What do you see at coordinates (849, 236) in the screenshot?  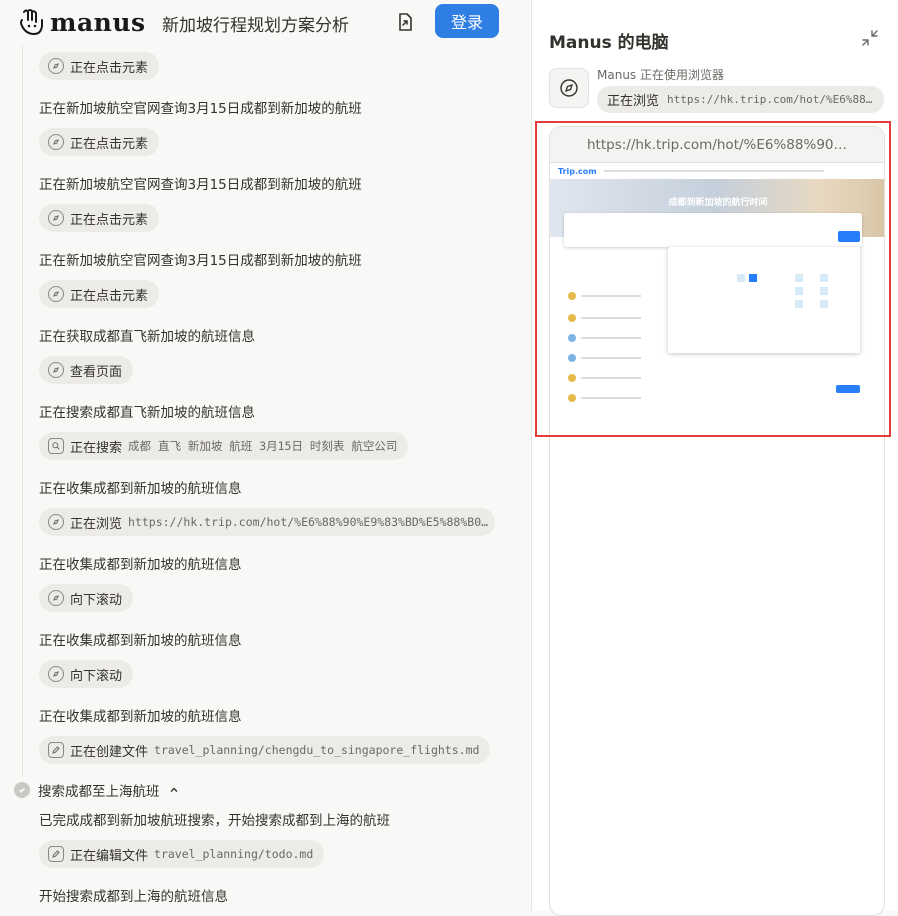 I see `search-button` at bounding box center [849, 236].